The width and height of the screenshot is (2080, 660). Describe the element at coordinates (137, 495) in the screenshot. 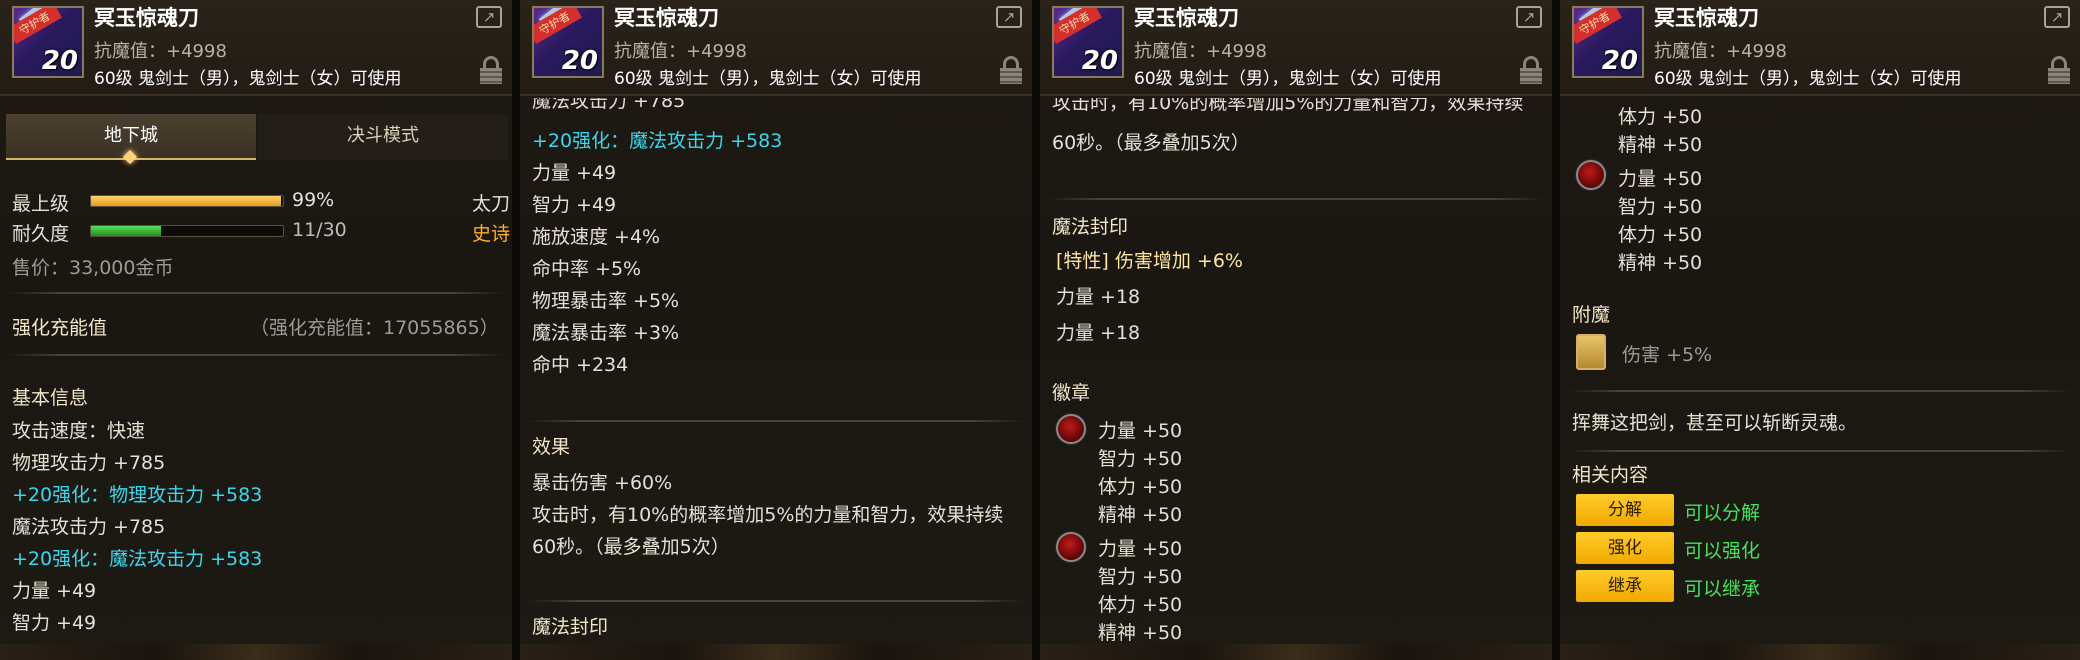

I see `phys-enhance: +20强化：物理攻击力 +583` at that location.